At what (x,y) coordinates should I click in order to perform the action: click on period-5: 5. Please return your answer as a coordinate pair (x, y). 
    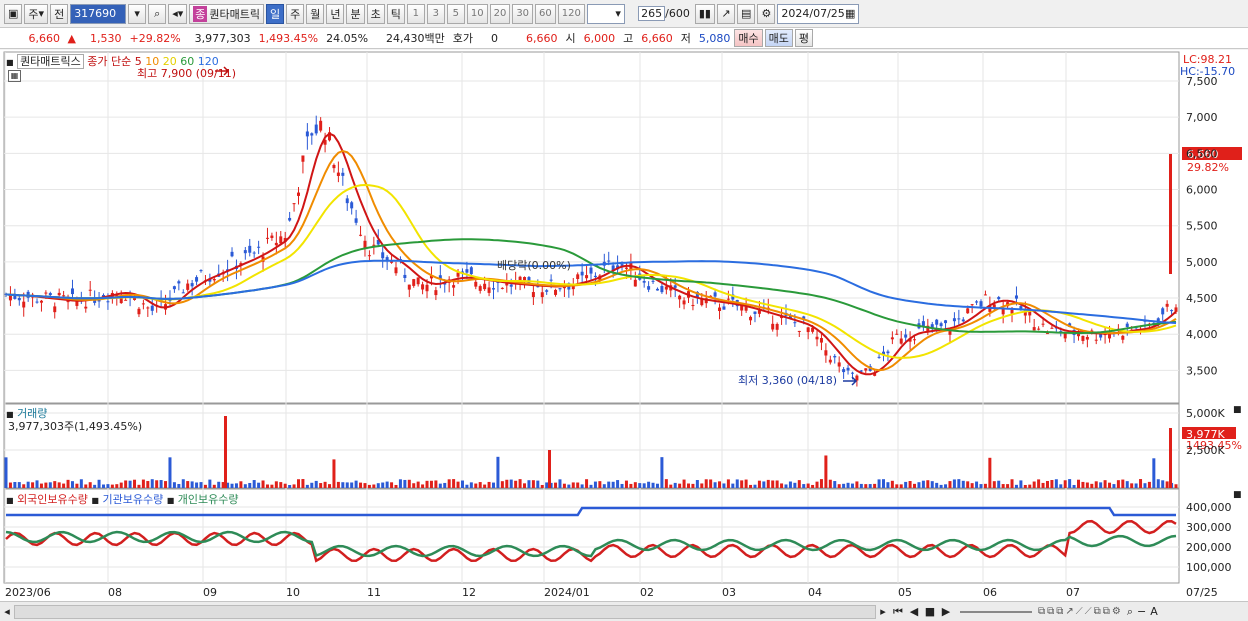
    Looking at the image, I should click on (455, 13).